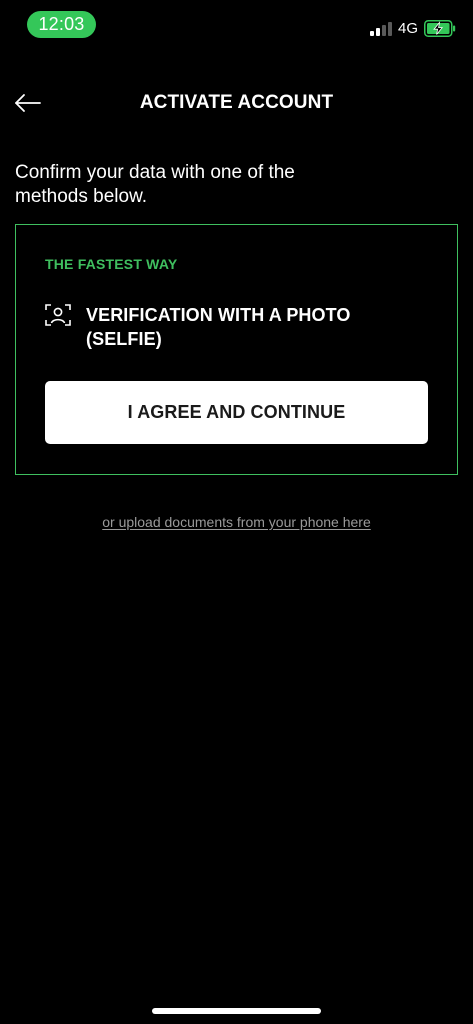  What do you see at coordinates (236, 522) in the screenshot?
I see `upload-documents-link: or upload documents from your phone here` at bounding box center [236, 522].